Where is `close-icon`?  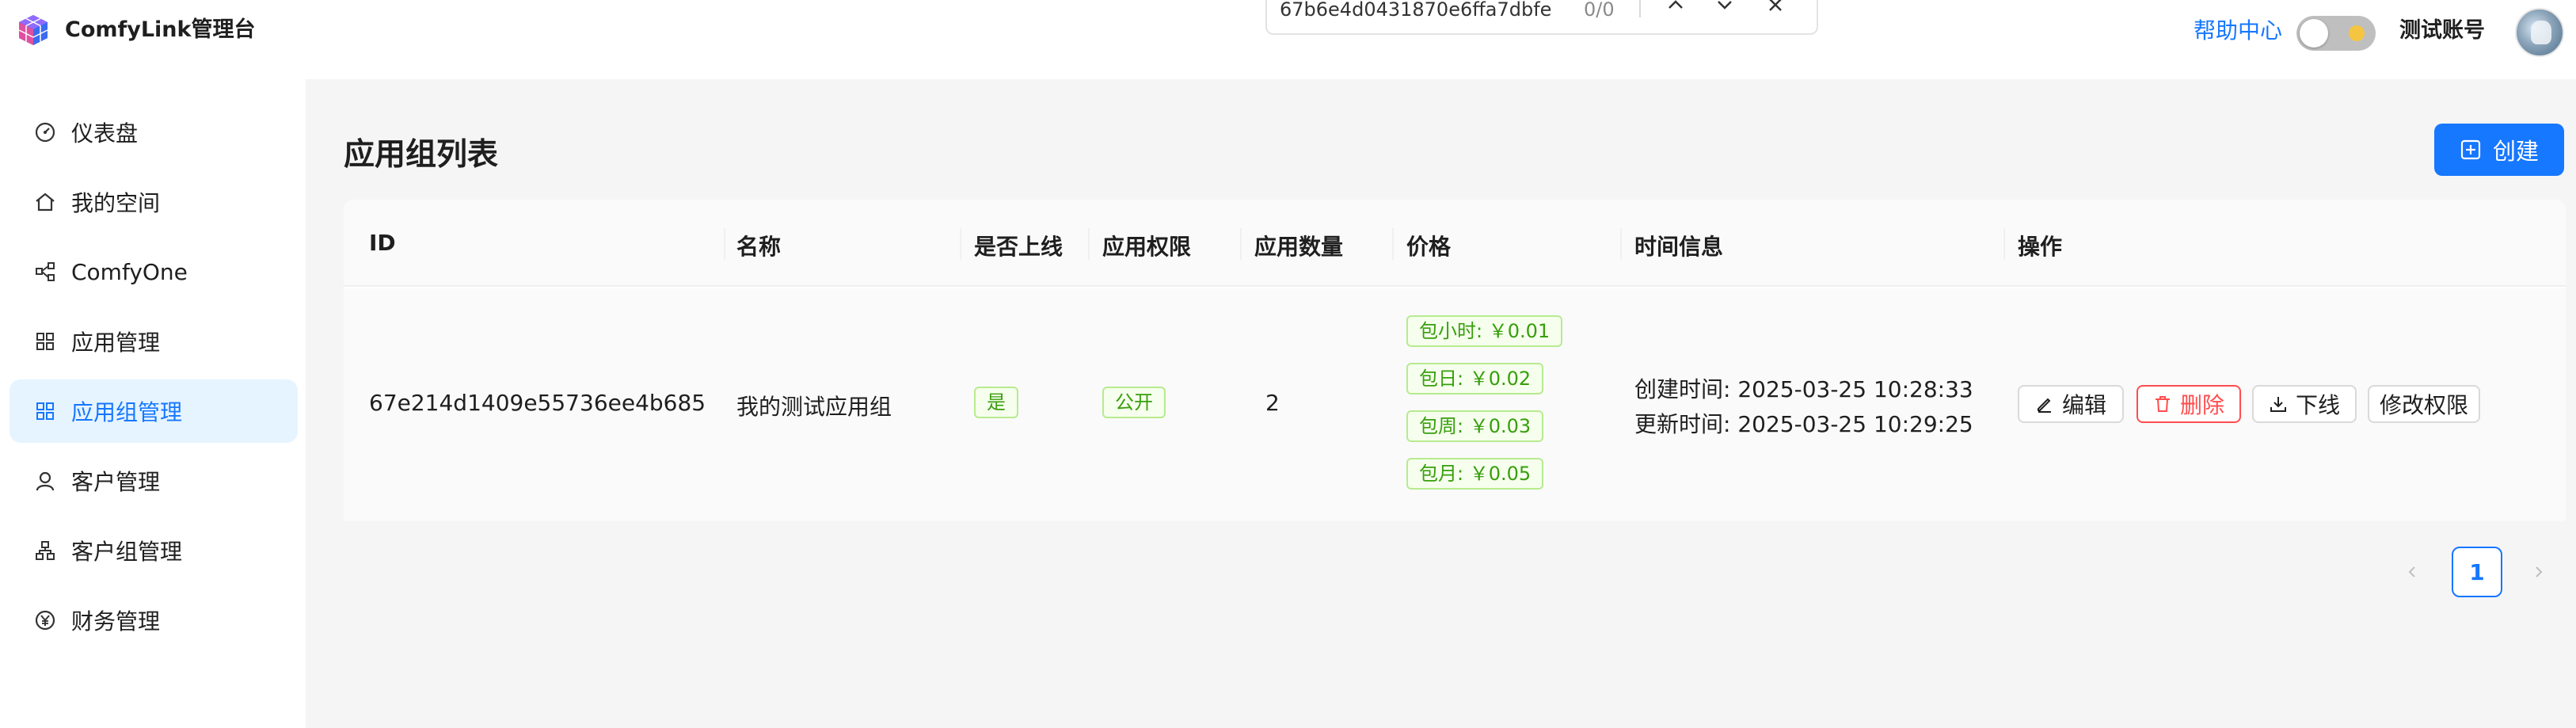
close-icon is located at coordinates (1775, 5).